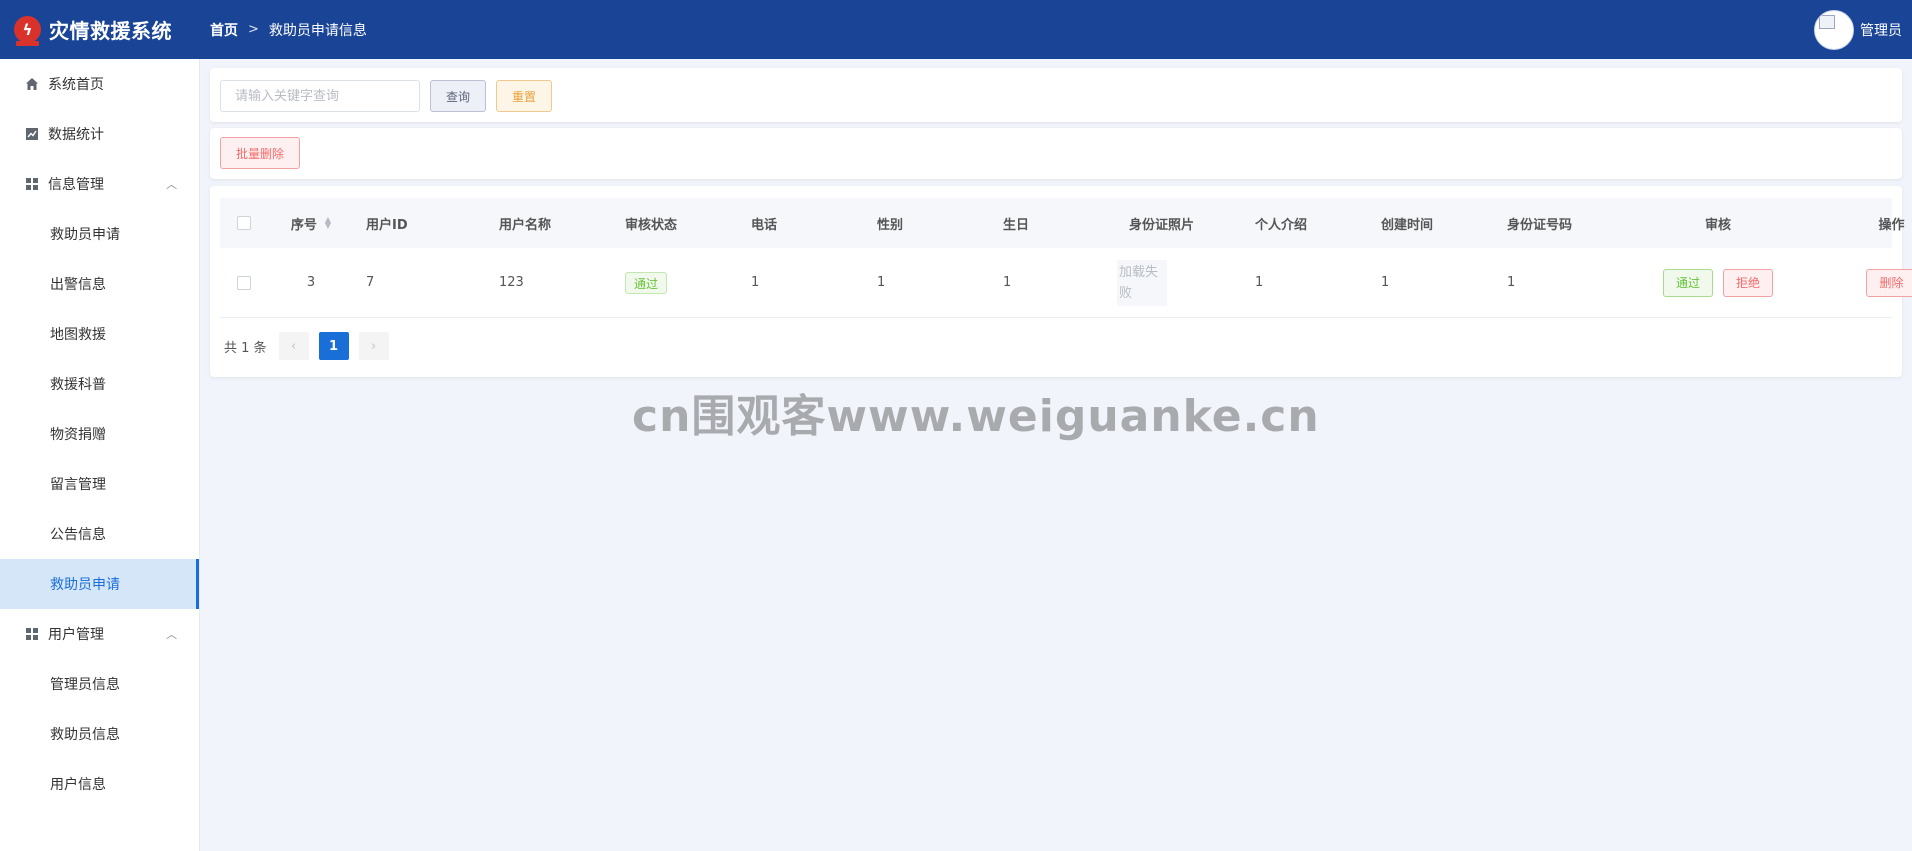  Describe the element at coordinates (293, 346) in the screenshot. I see `prev-page-button: ‹` at that location.